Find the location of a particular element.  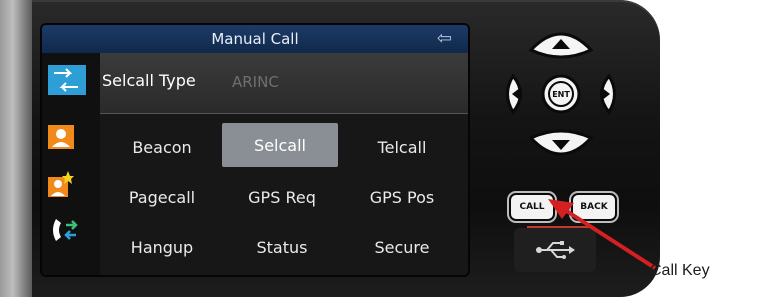

callout-arrow is located at coordinates (602, 234).